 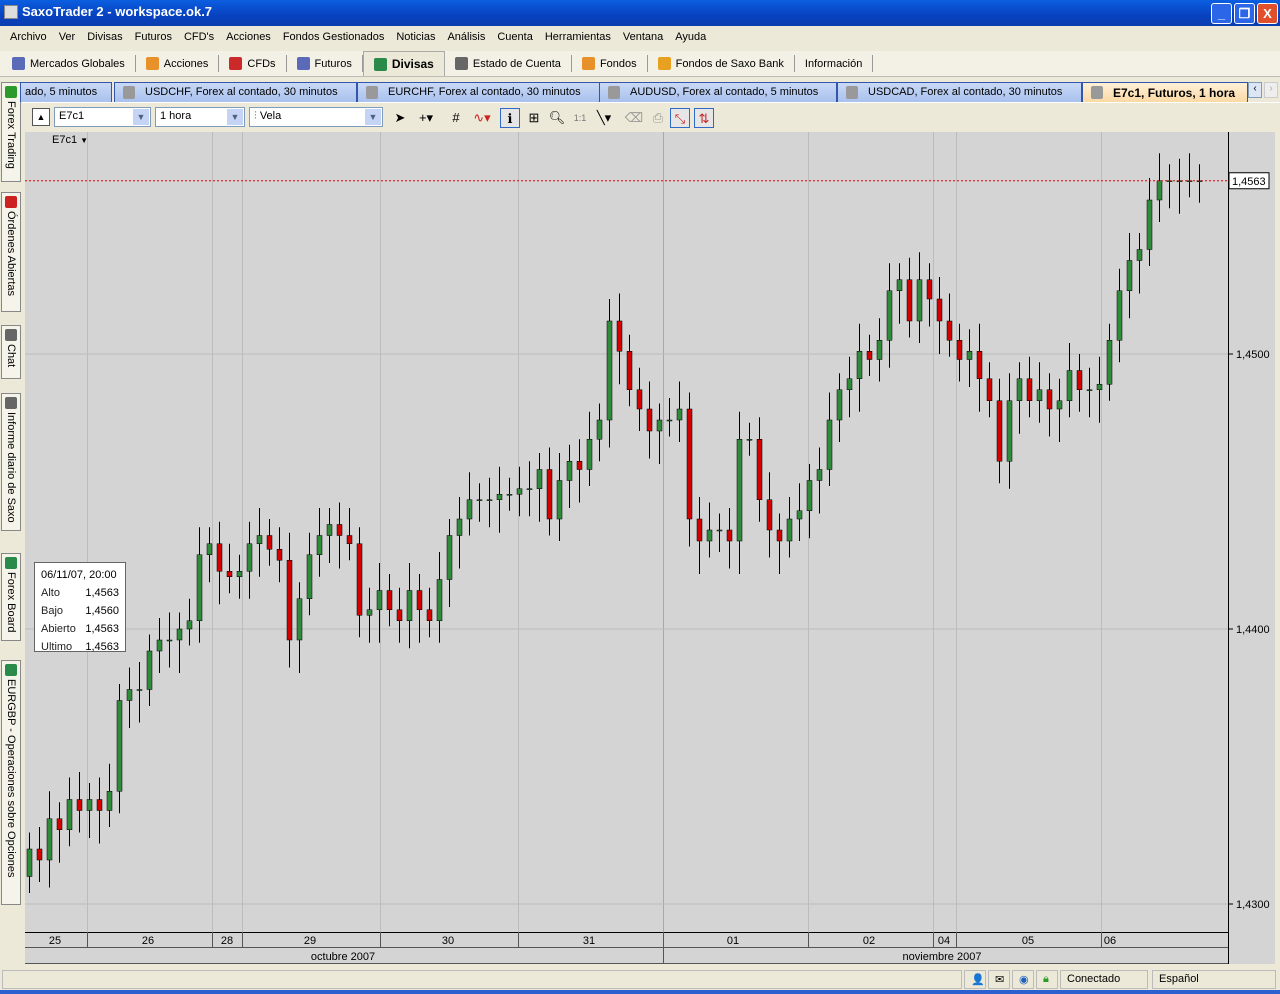 What do you see at coordinates (1047, 979) in the screenshot?
I see `lock-icon: 🔒︎` at bounding box center [1047, 979].